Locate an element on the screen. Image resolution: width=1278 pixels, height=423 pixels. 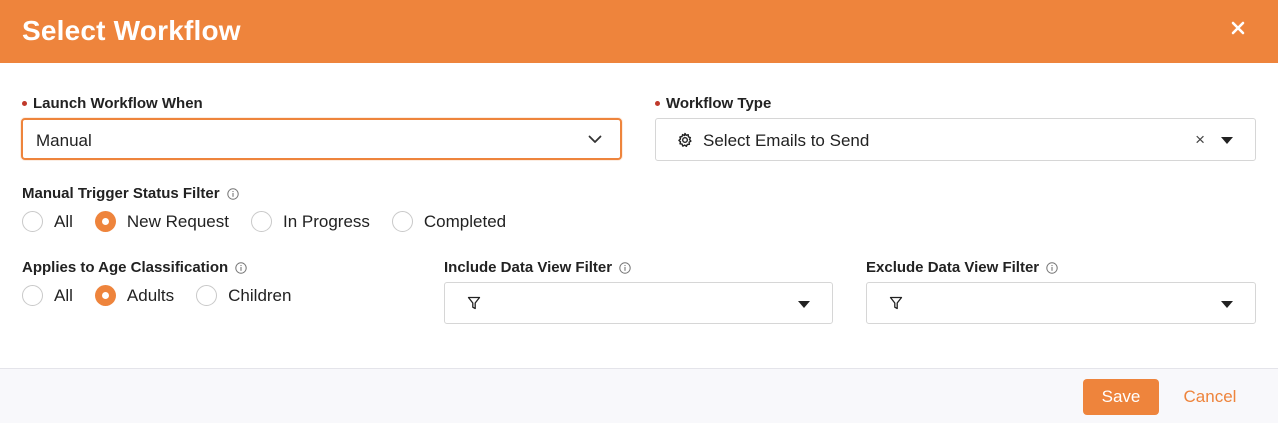
status-radio-in-progress: In Progress is located at coordinates (310, 221).